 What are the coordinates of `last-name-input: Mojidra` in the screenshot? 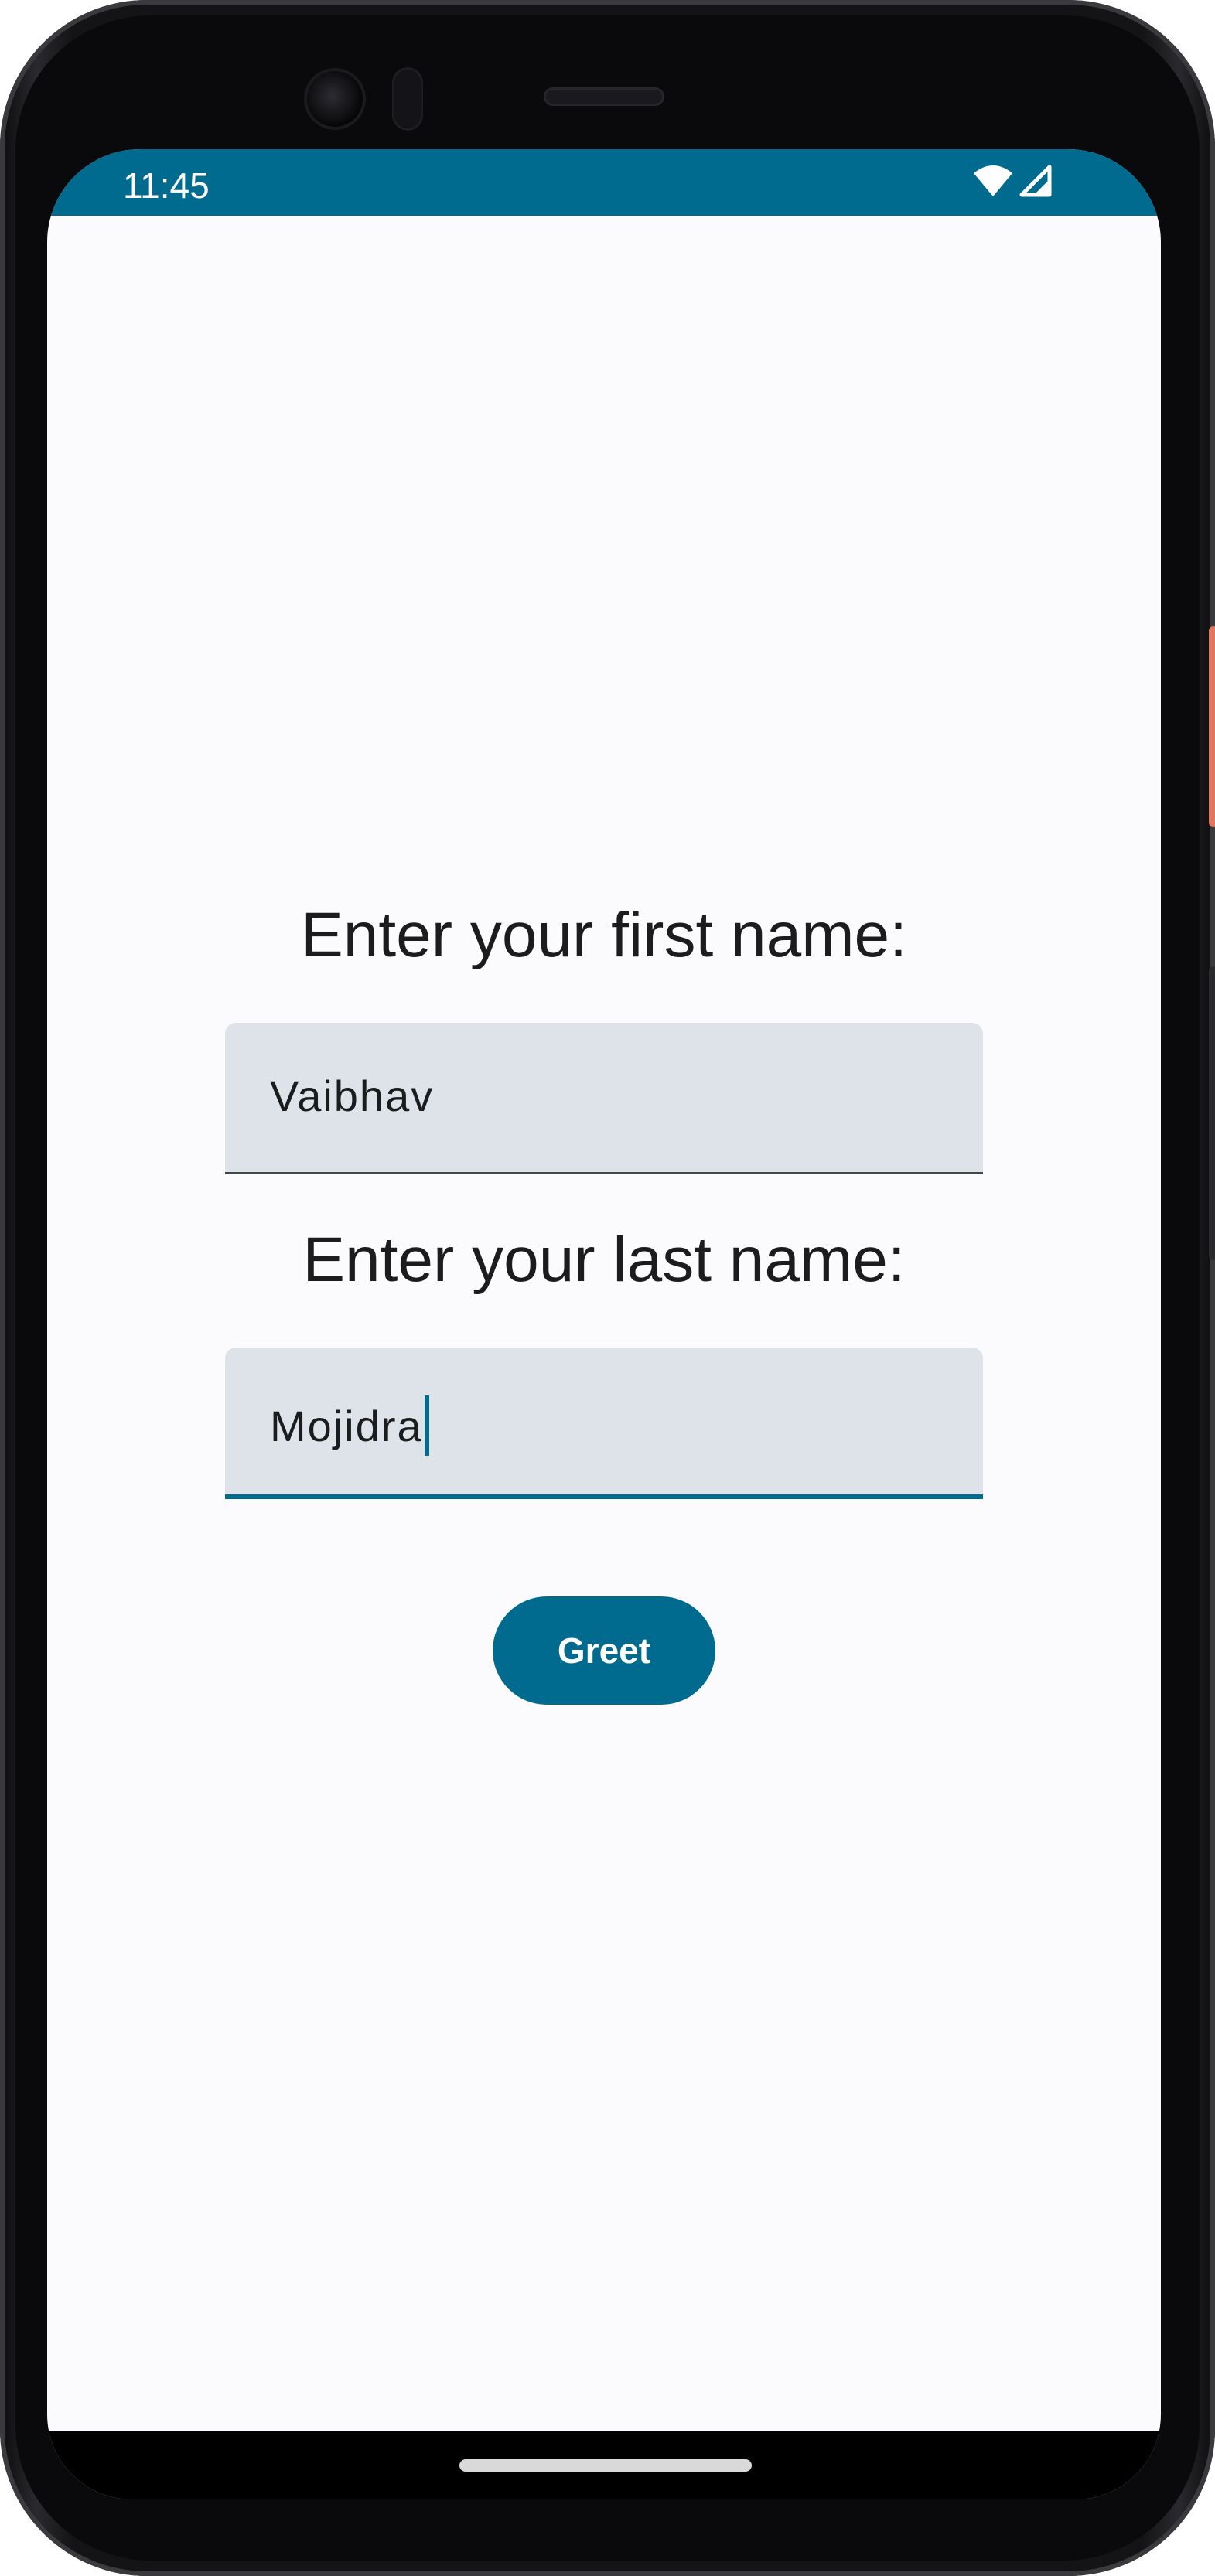 It's located at (604, 1423).